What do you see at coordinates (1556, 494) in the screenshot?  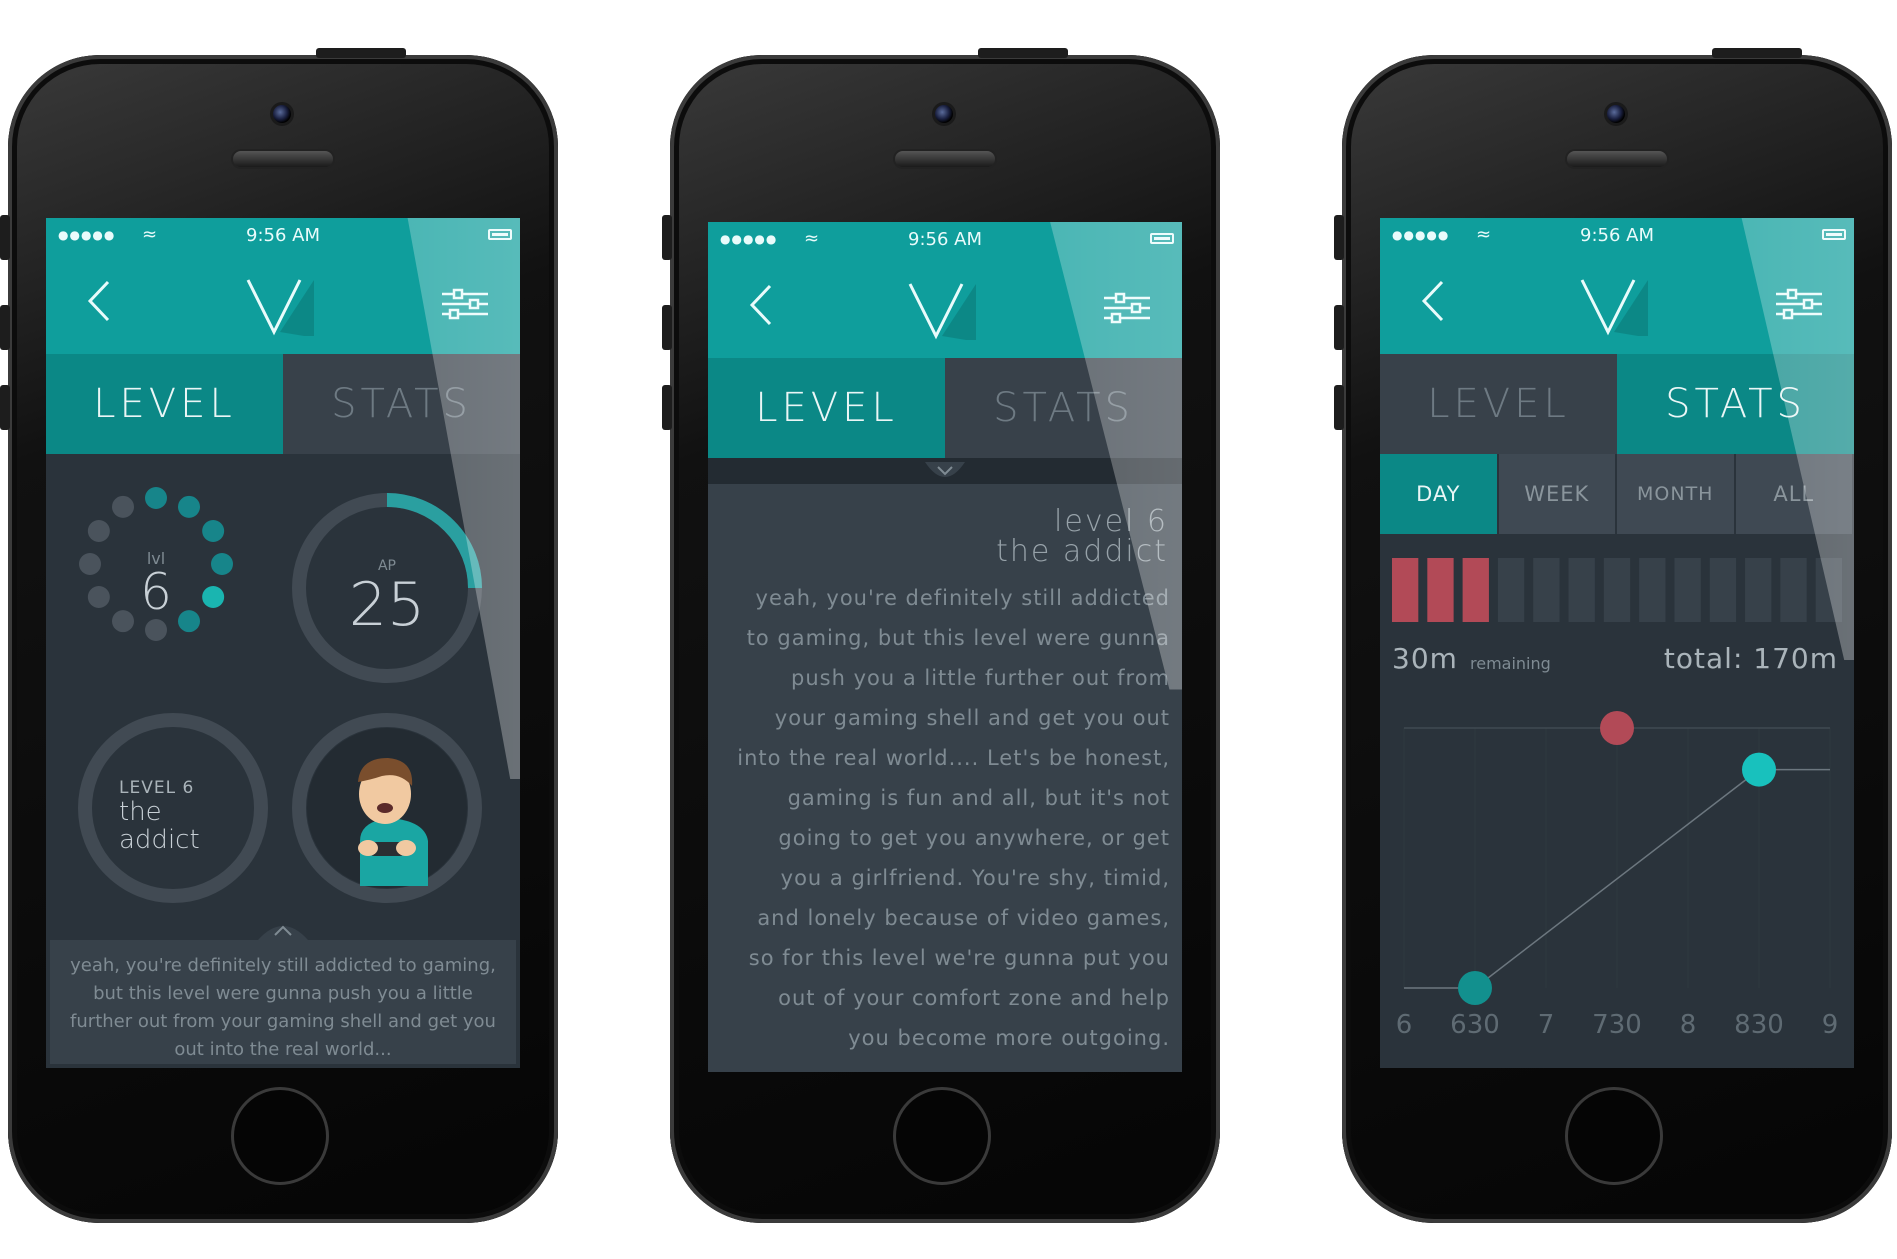 I see `range-tab-week: WEEK` at bounding box center [1556, 494].